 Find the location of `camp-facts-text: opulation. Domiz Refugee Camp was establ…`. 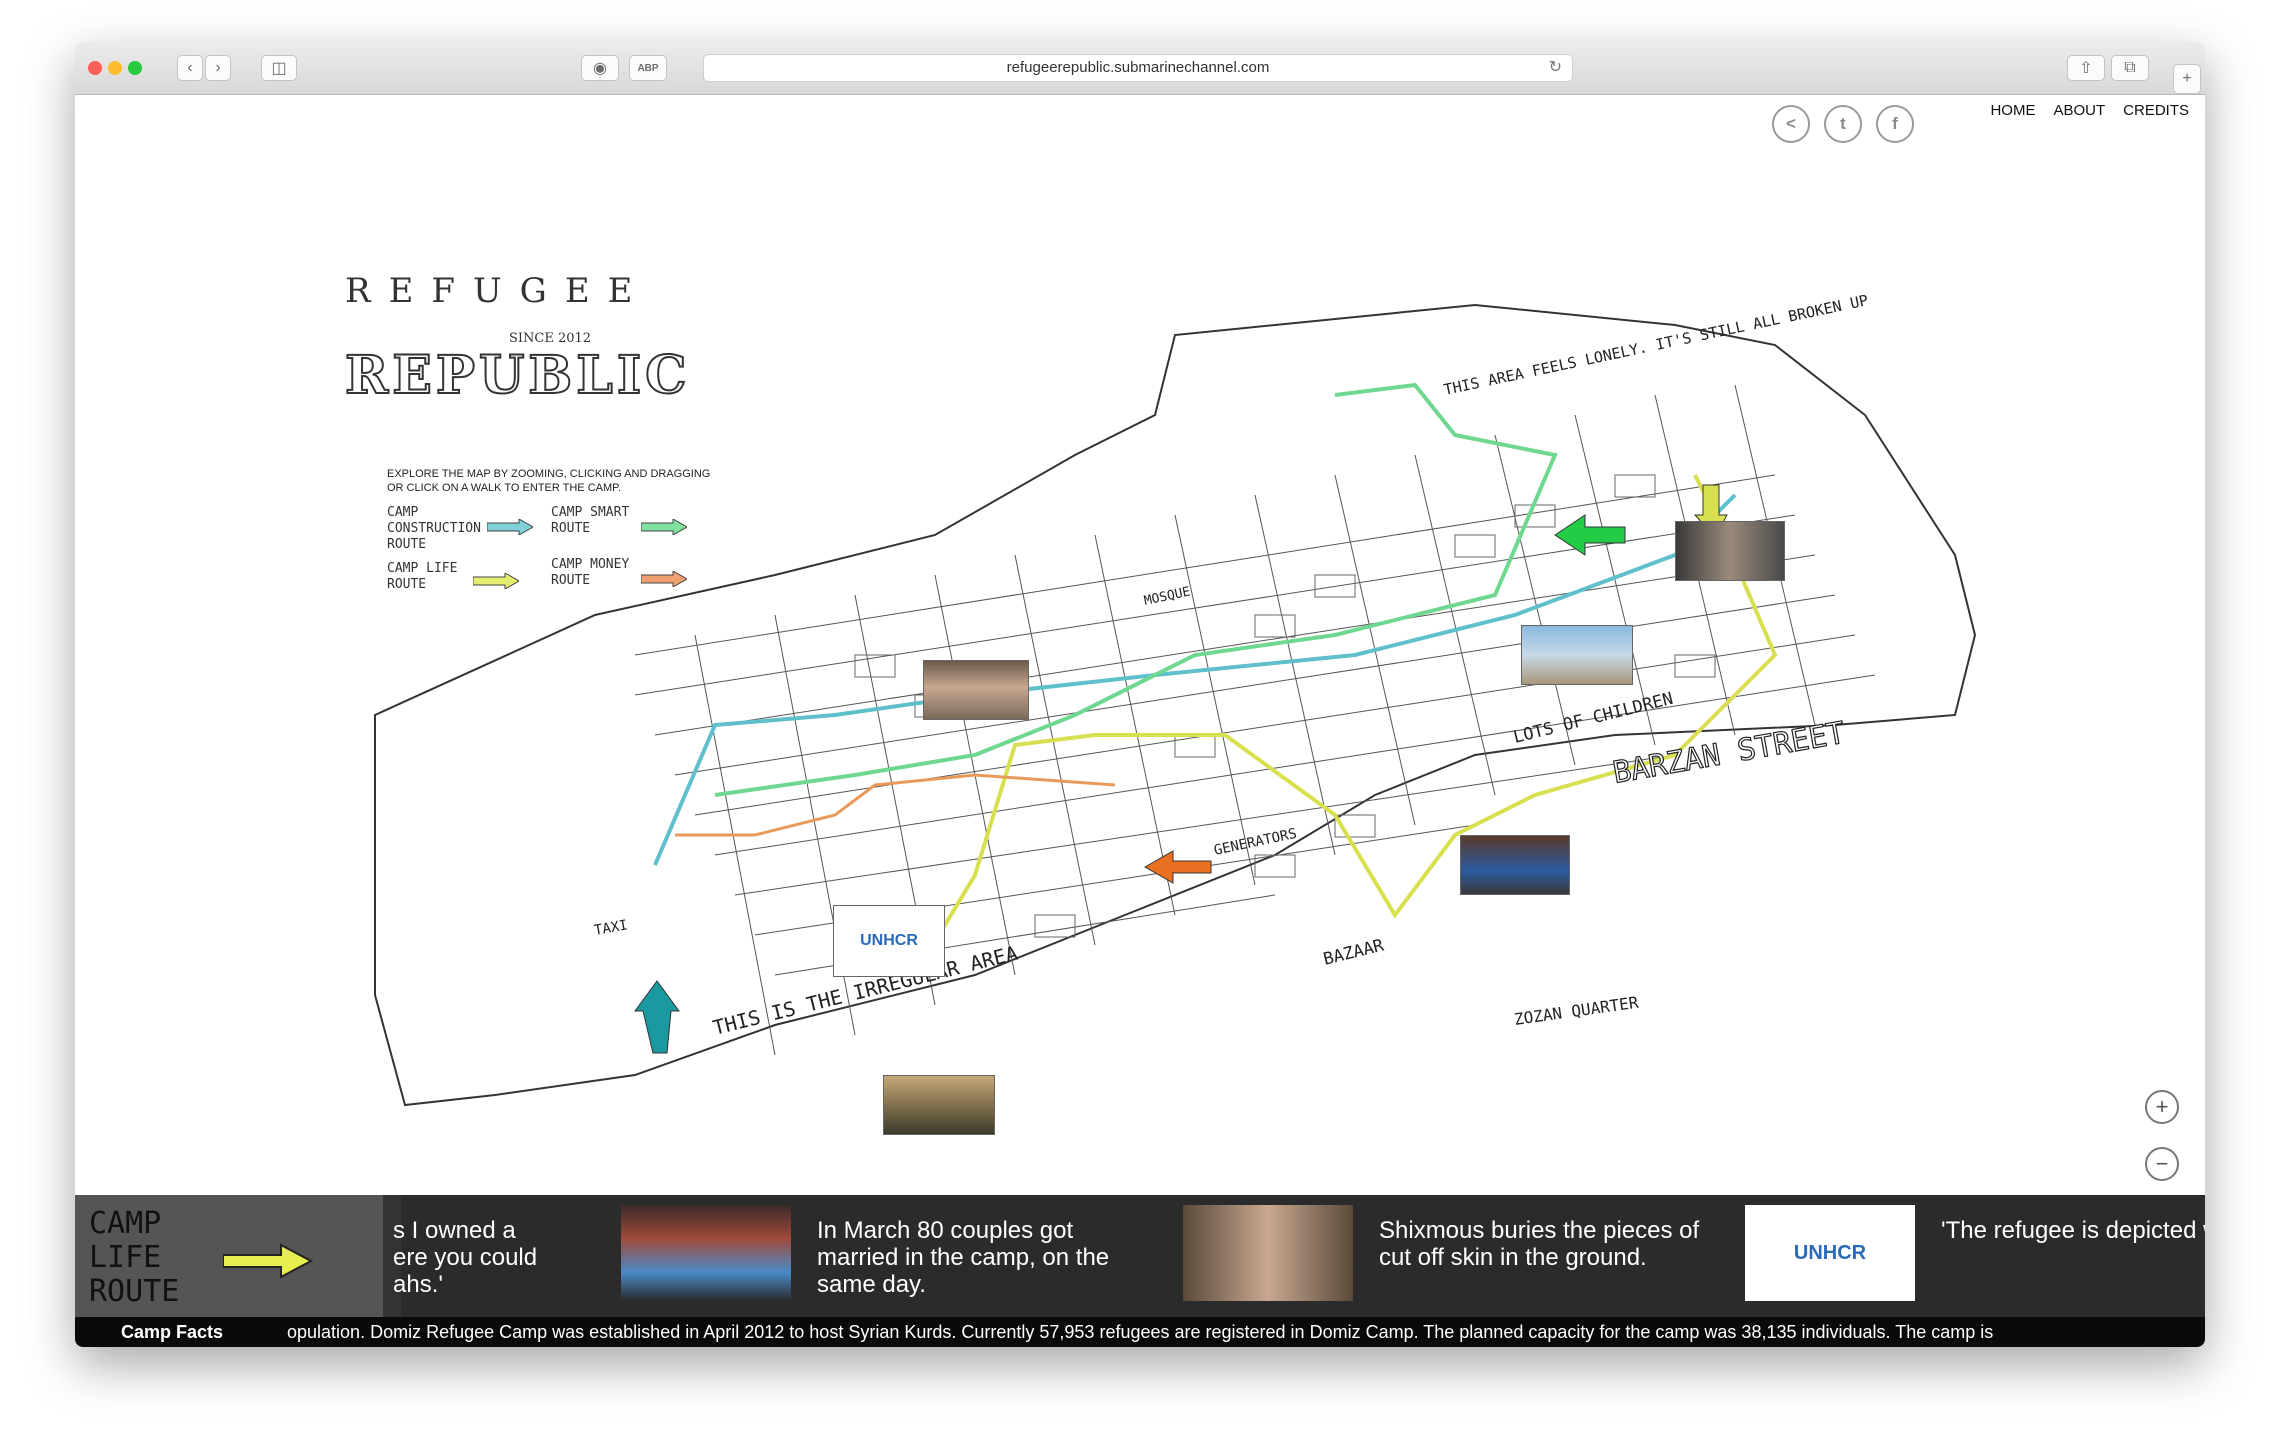

camp-facts-text: opulation. Domiz Refugee Camp was establ… is located at coordinates (1140, 1332).